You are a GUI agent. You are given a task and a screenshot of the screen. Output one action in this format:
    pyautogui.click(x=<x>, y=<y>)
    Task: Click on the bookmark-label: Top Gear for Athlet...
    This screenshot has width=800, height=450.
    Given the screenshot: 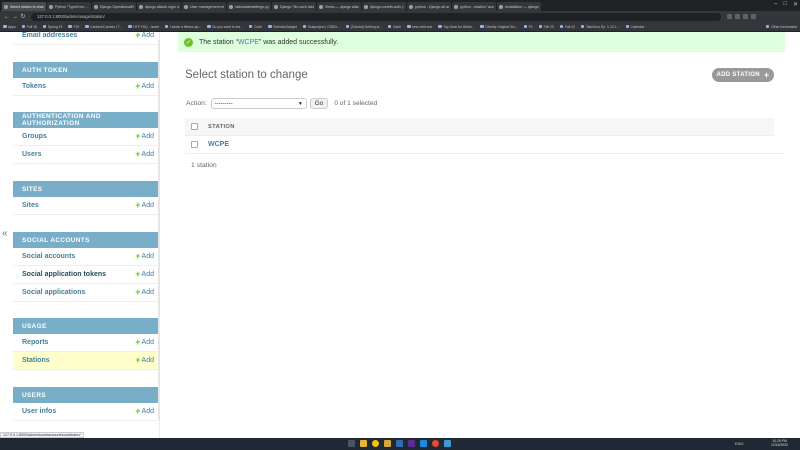 What is the action you would take?
    pyautogui.click(x=459, y=26)
    